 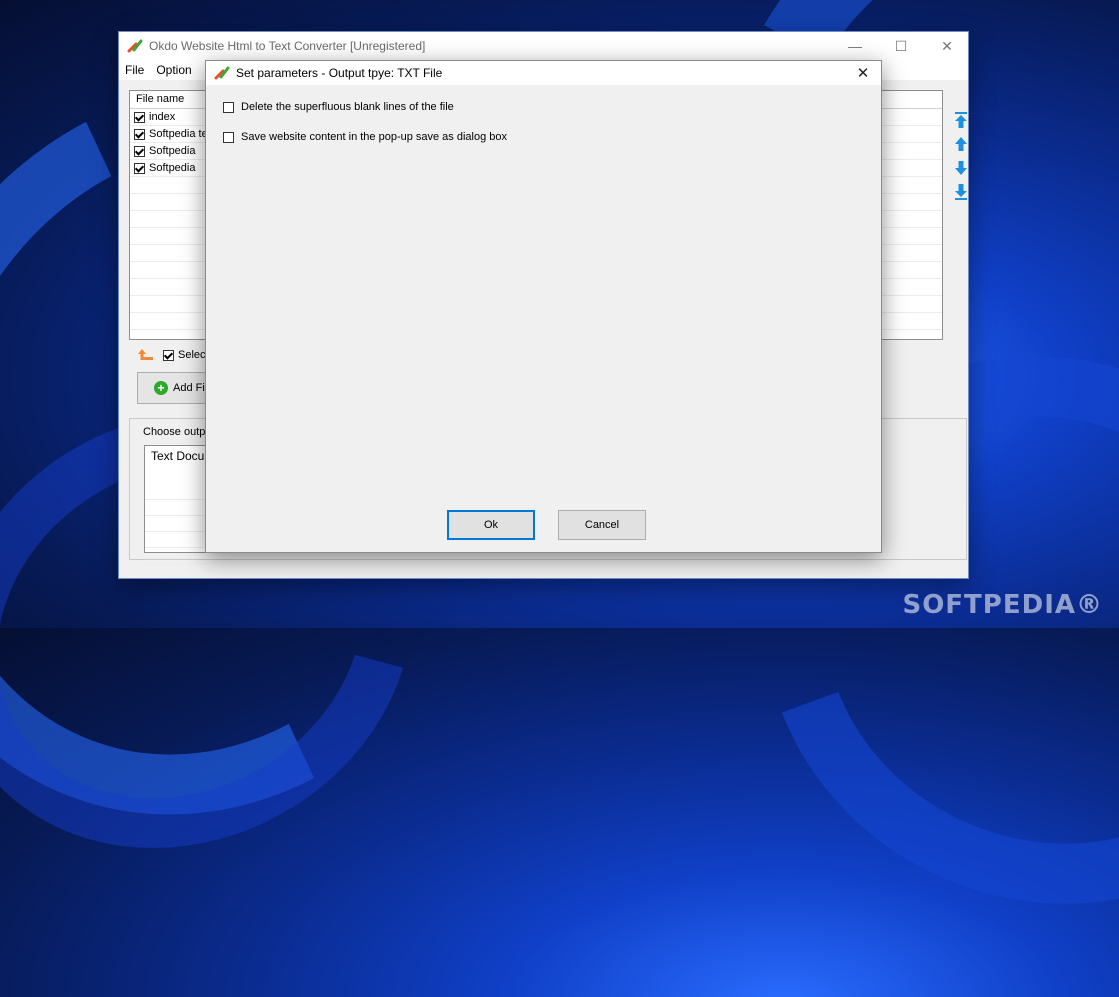 What do you see at coordinates (491, 525) in the screenshot?
I see `ok-button: Ok` at bounding box center [491, 525].